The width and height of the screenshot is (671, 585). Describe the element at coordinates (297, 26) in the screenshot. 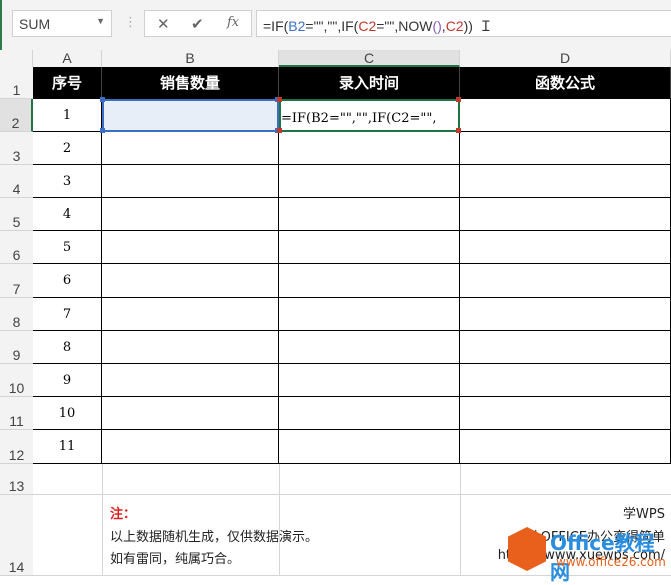

I see `formula-ref-b2: B2` at that location.